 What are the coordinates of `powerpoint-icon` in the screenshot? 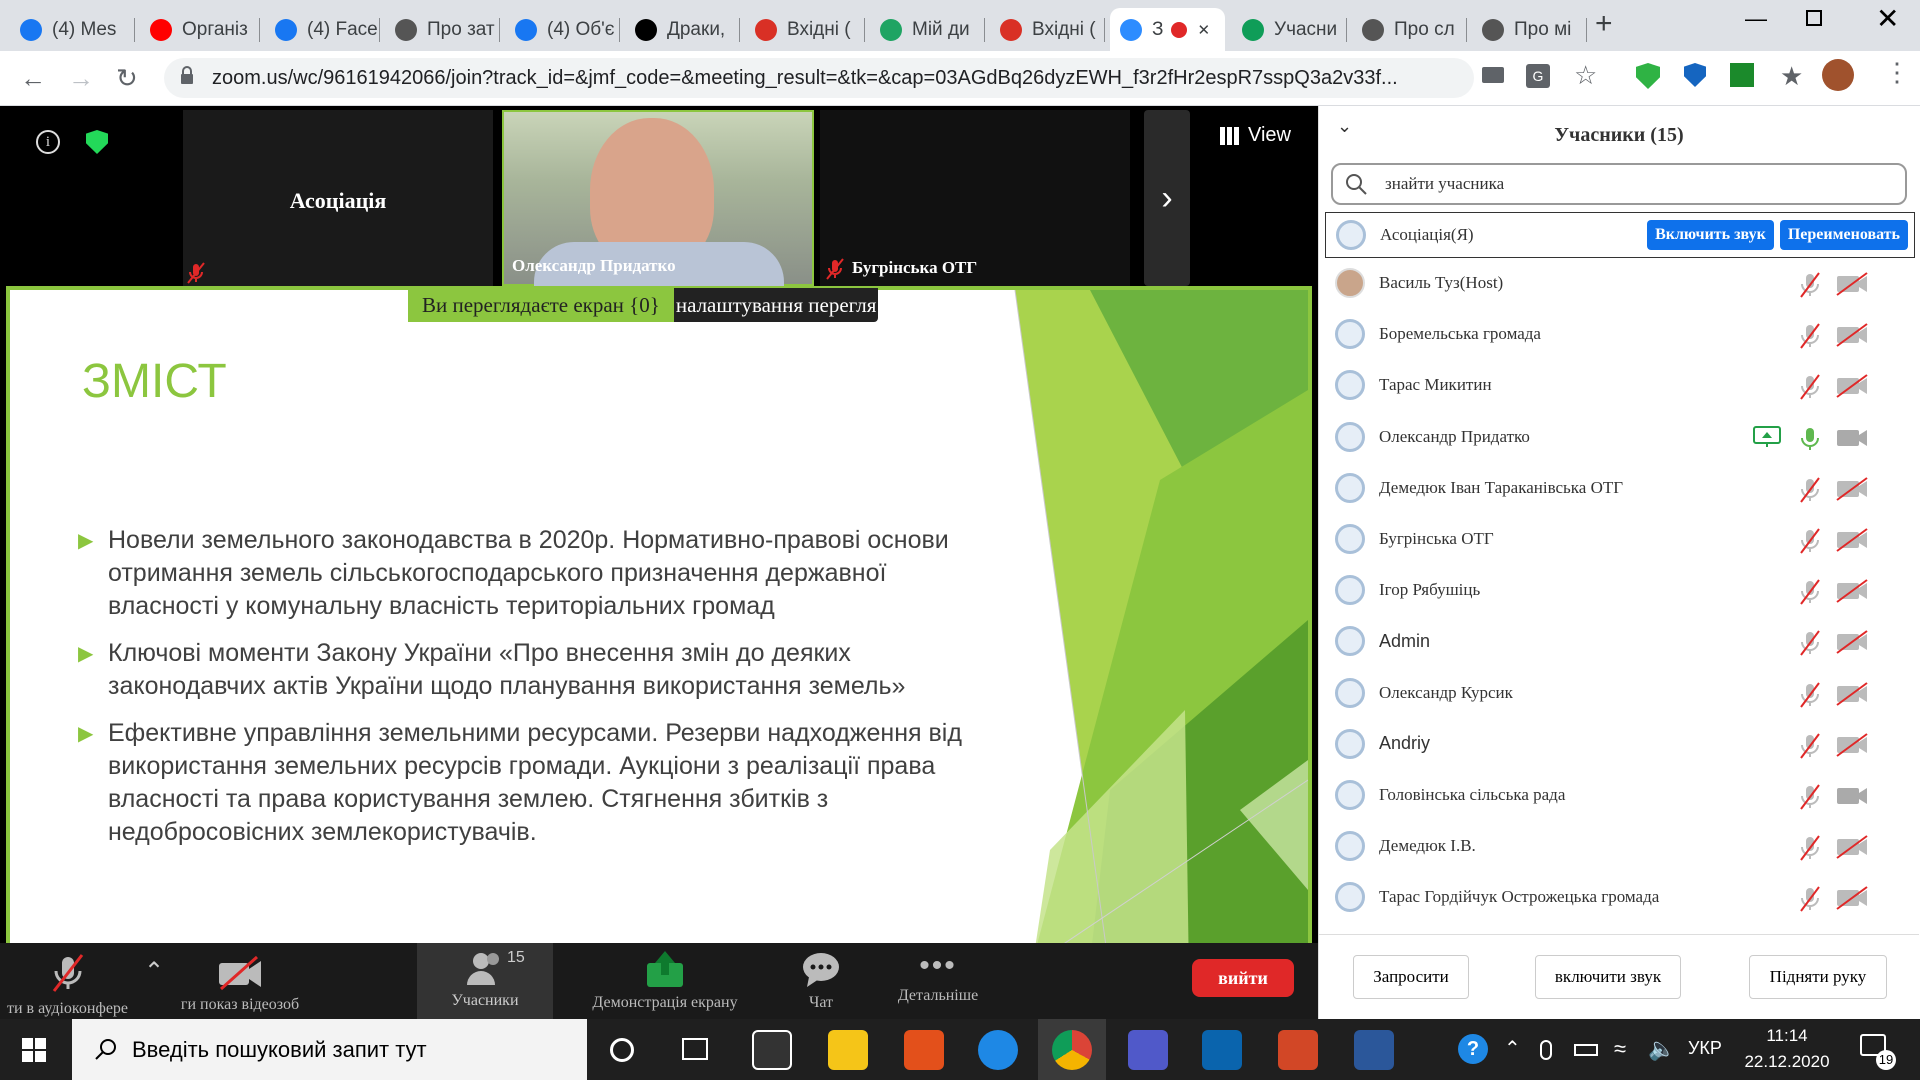 It's located at (1298, 1050).